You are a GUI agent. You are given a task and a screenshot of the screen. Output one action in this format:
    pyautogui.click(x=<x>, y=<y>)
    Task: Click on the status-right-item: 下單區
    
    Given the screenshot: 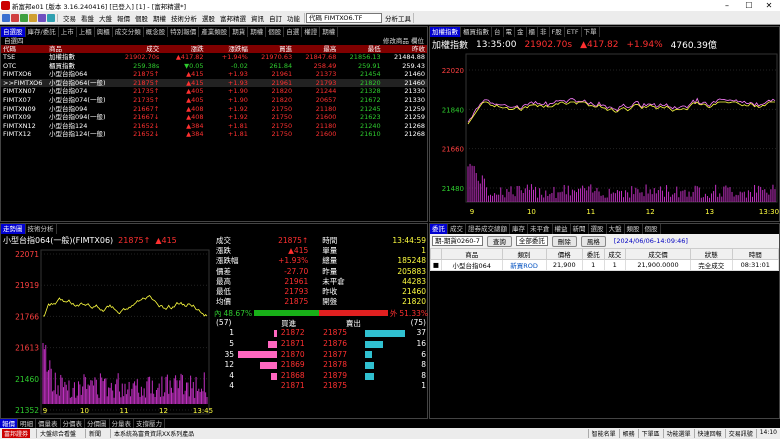 What is the action you would take?
    pyautogui.click(x=650, y=433)
    